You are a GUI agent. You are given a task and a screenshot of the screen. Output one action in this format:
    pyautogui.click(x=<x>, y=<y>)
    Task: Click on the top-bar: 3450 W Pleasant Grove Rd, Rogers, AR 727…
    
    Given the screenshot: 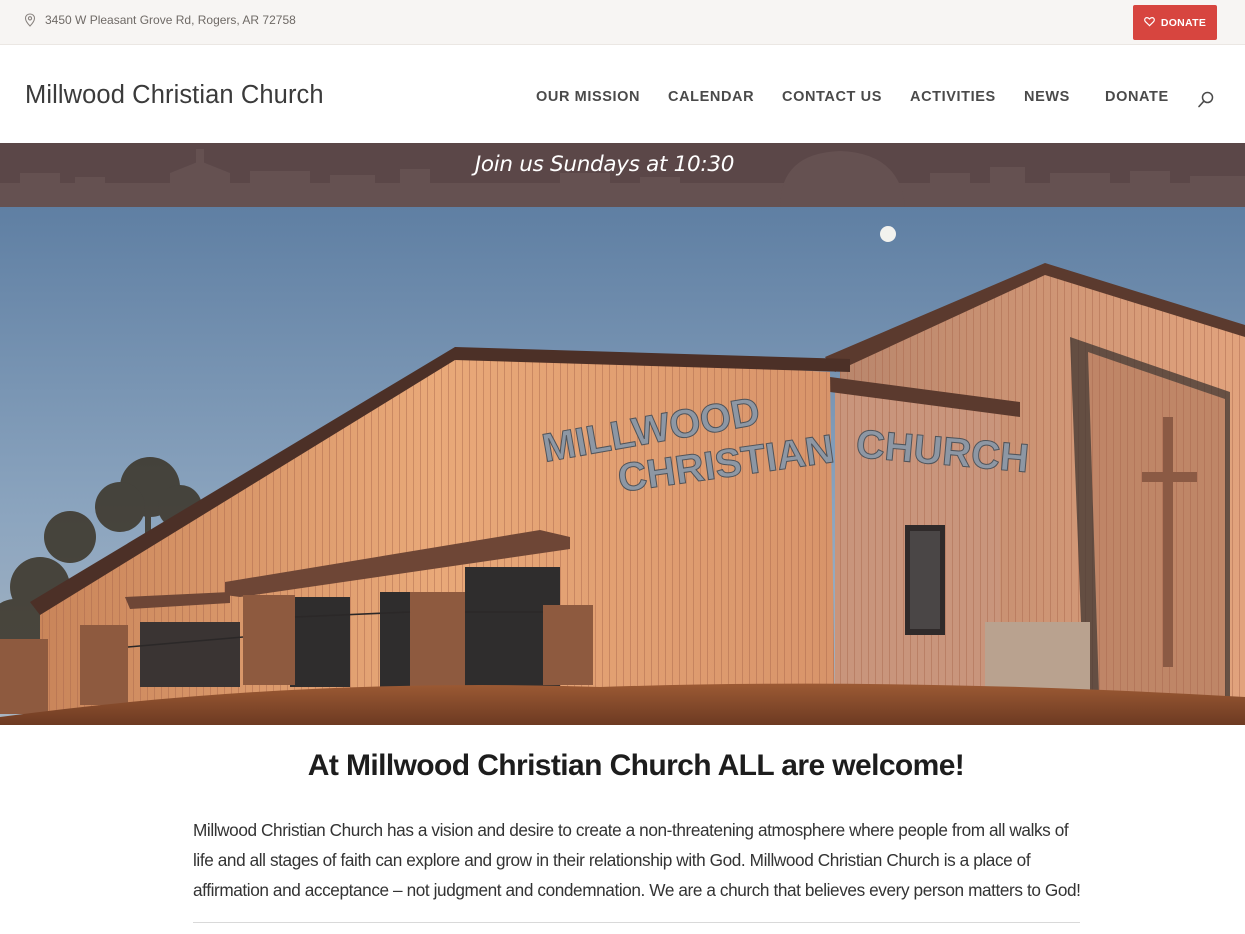 What is the action you would take?
    pyautogui.click(x=622, y=22)
    